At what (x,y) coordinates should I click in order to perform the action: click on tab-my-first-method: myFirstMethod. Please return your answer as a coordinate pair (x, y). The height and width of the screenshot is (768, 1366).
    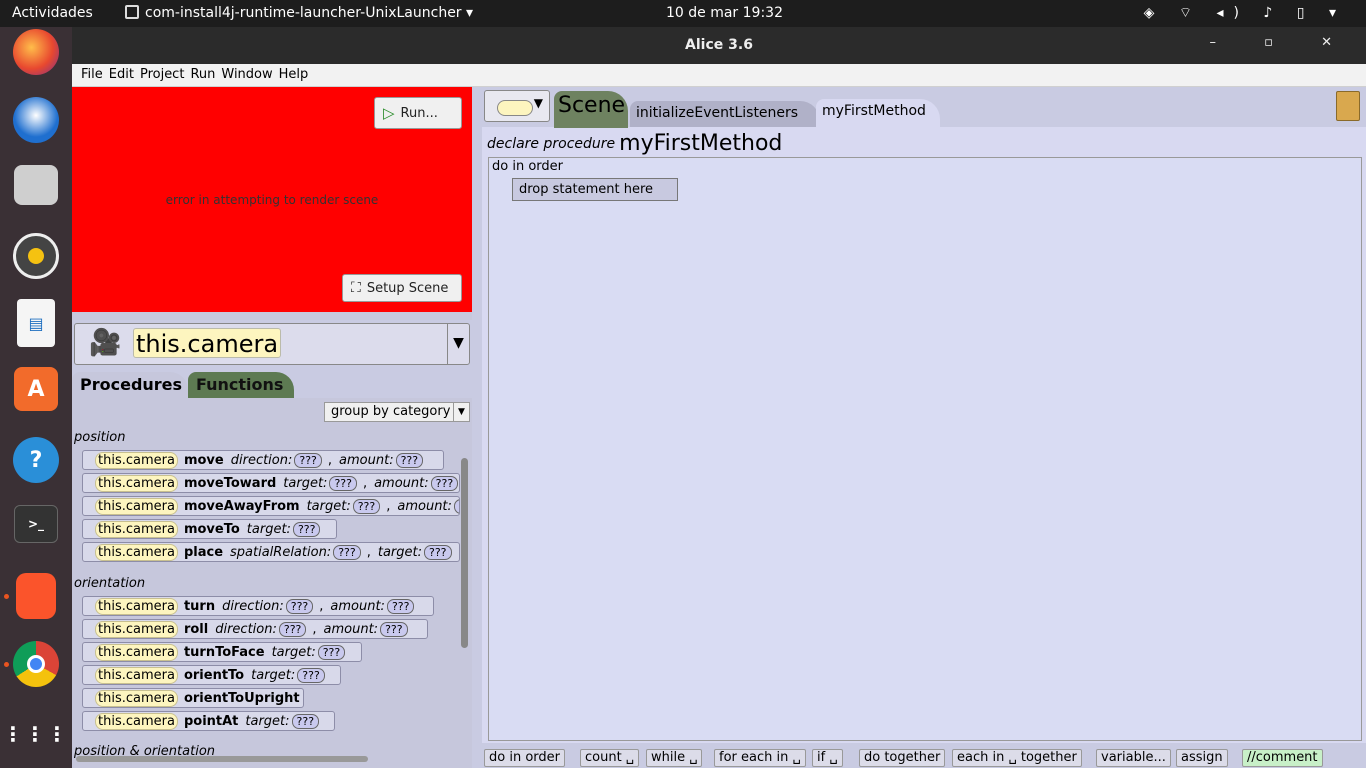
    Looking at the image, I should click on (878, 113).